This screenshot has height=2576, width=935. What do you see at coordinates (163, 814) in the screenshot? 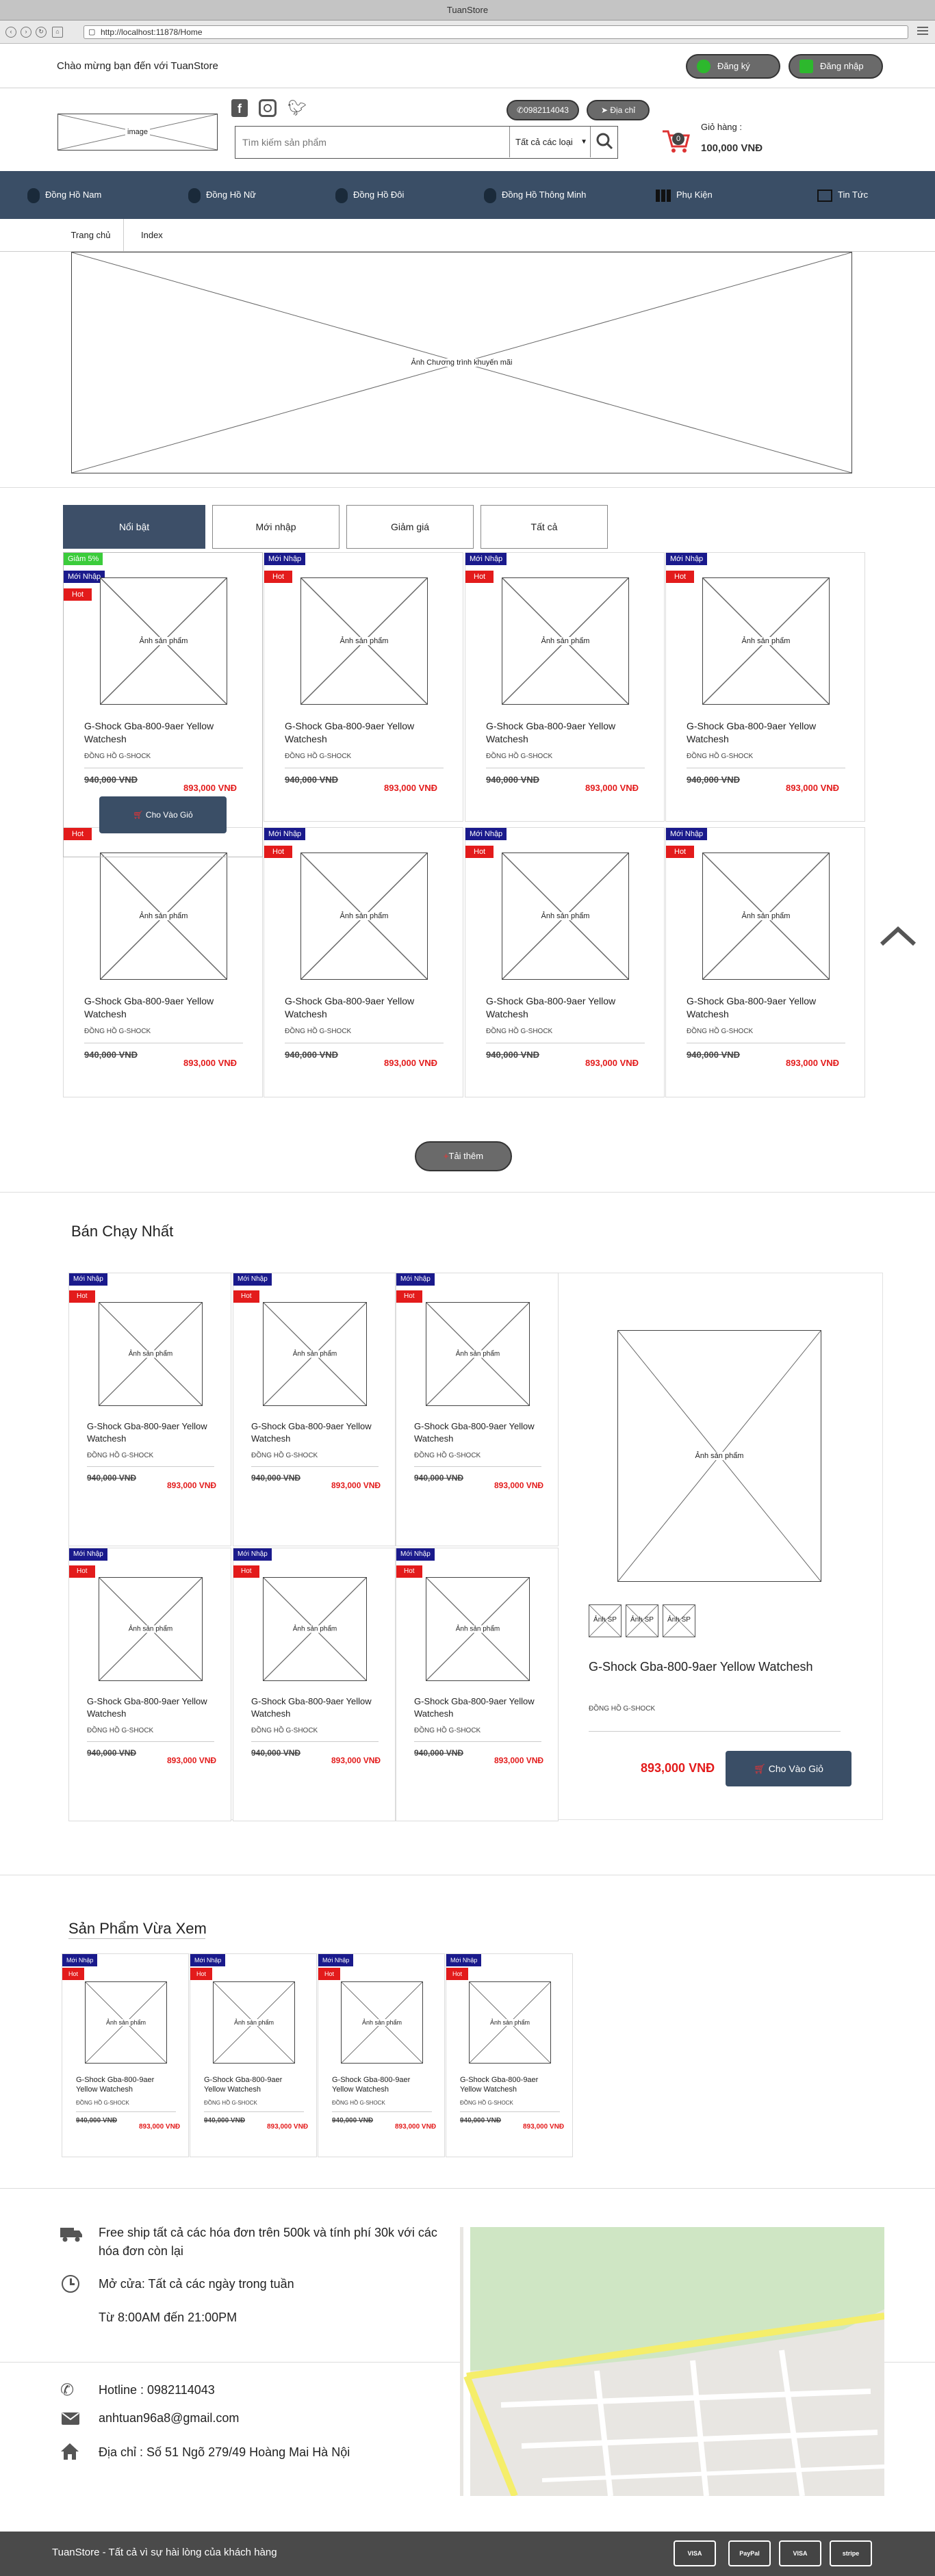
I see `add-to-cart-button: 🛒︎ Cho Vào Giỏ` at bounding box center [163, 814].